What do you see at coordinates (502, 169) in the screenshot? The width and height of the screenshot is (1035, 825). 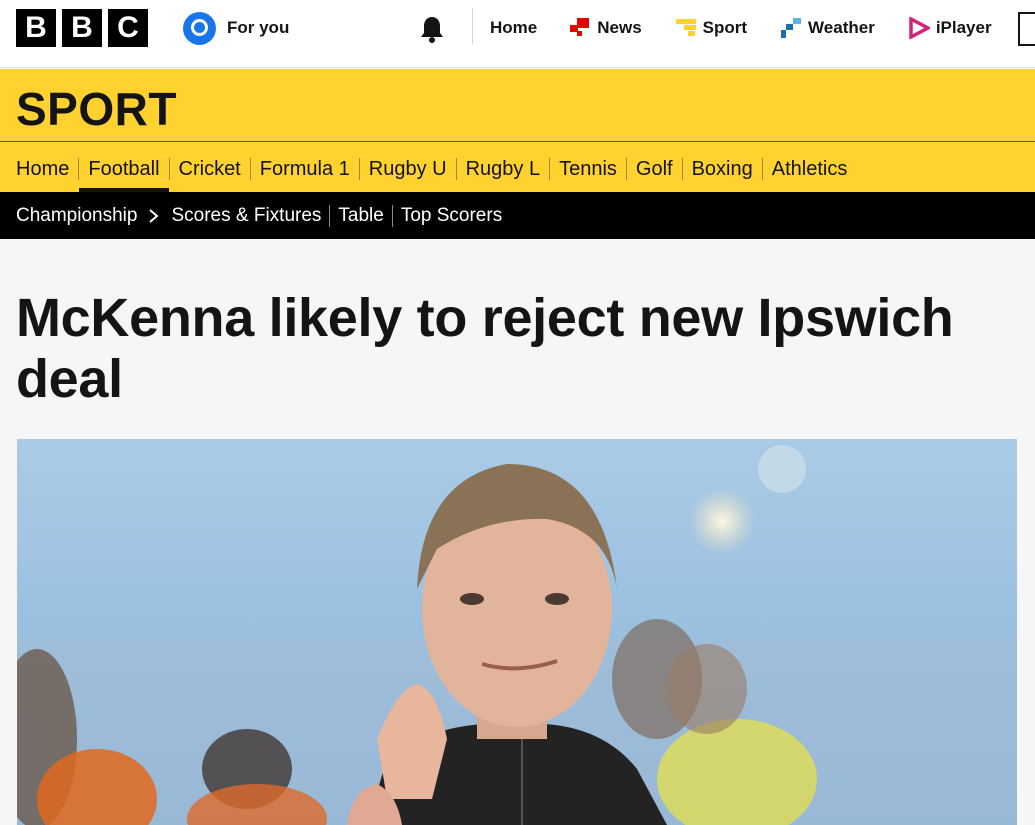 I see `sport-nav-rugby-league: Rugby L` at bounding box center [502, 169].